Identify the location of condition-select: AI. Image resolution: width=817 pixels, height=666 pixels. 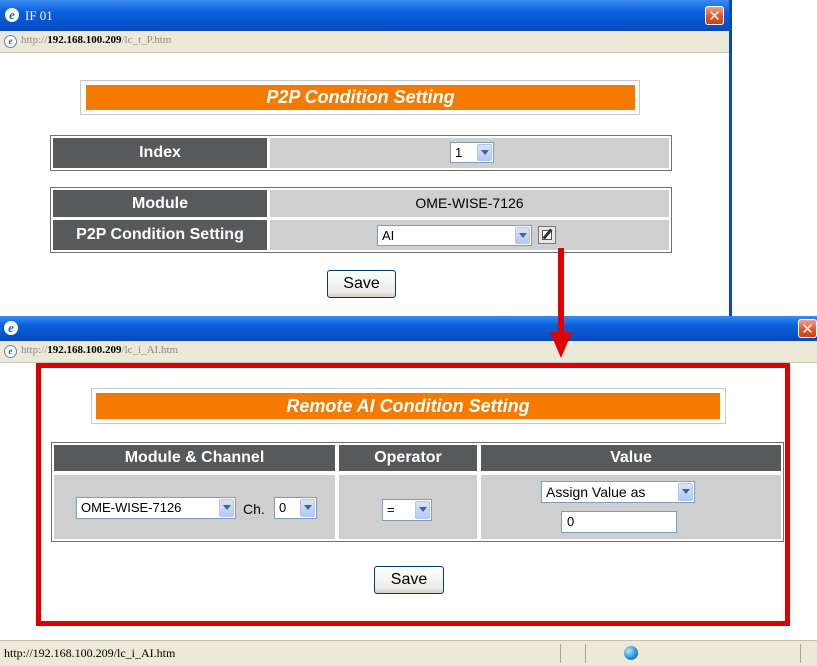
(454, 235).